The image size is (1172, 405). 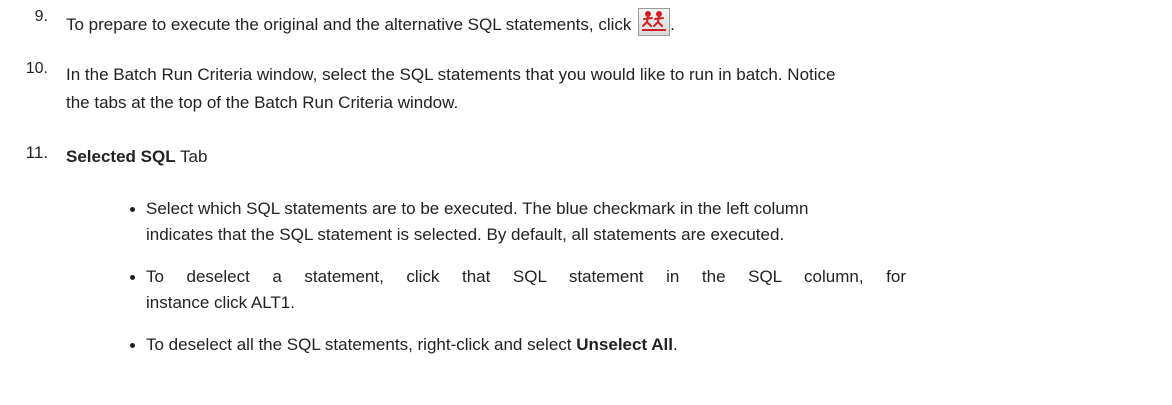 I want to click on step-9-period: ., so click(x=672, y=24).